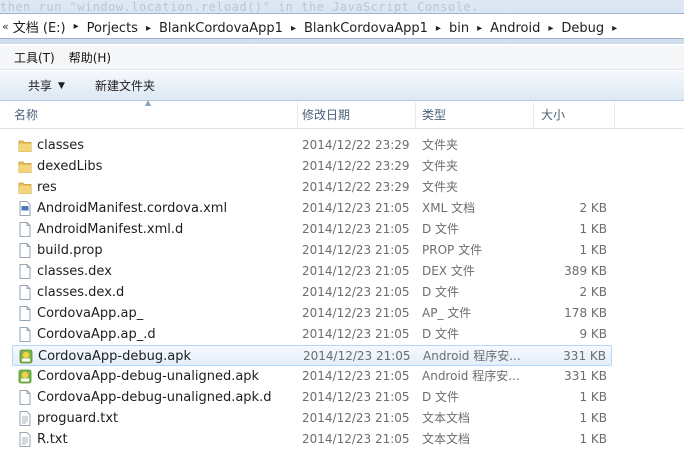 This screenshot has width=684, height=457. I want to click on file-type: 文件夹, so click(440, 166).